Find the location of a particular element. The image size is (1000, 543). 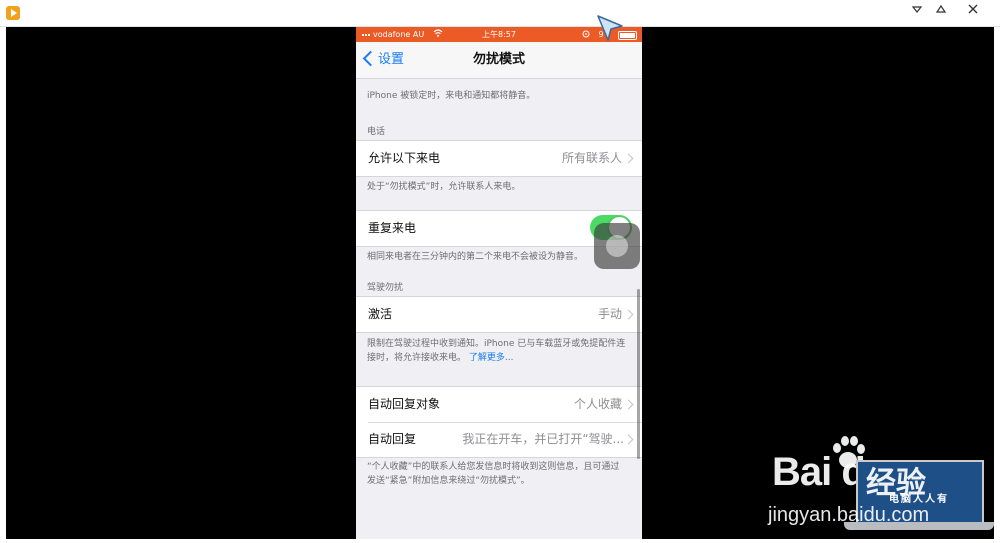

watermark-product: 经验 is located at coordinates (896, 483).